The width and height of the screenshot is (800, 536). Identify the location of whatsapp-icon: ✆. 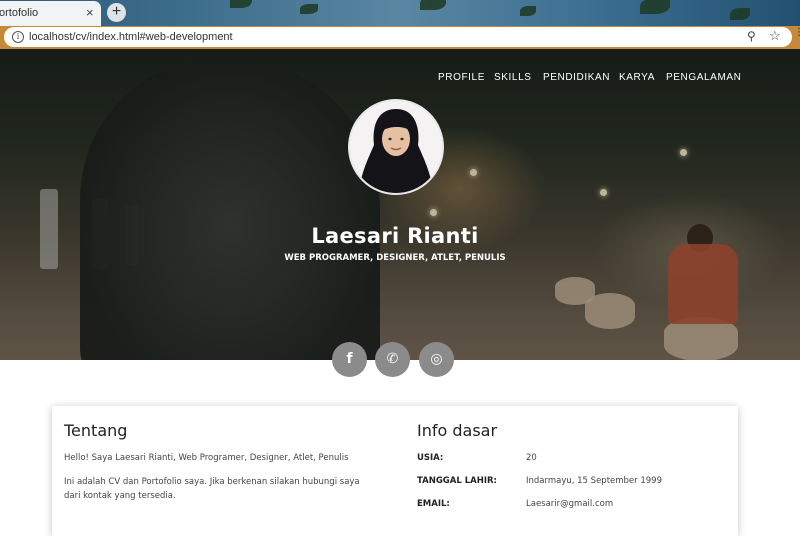
(392, 359).